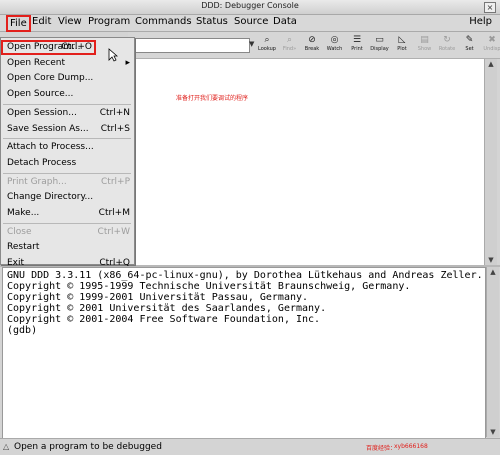  I want to click on close-window-button: ×, so click(490, 7).